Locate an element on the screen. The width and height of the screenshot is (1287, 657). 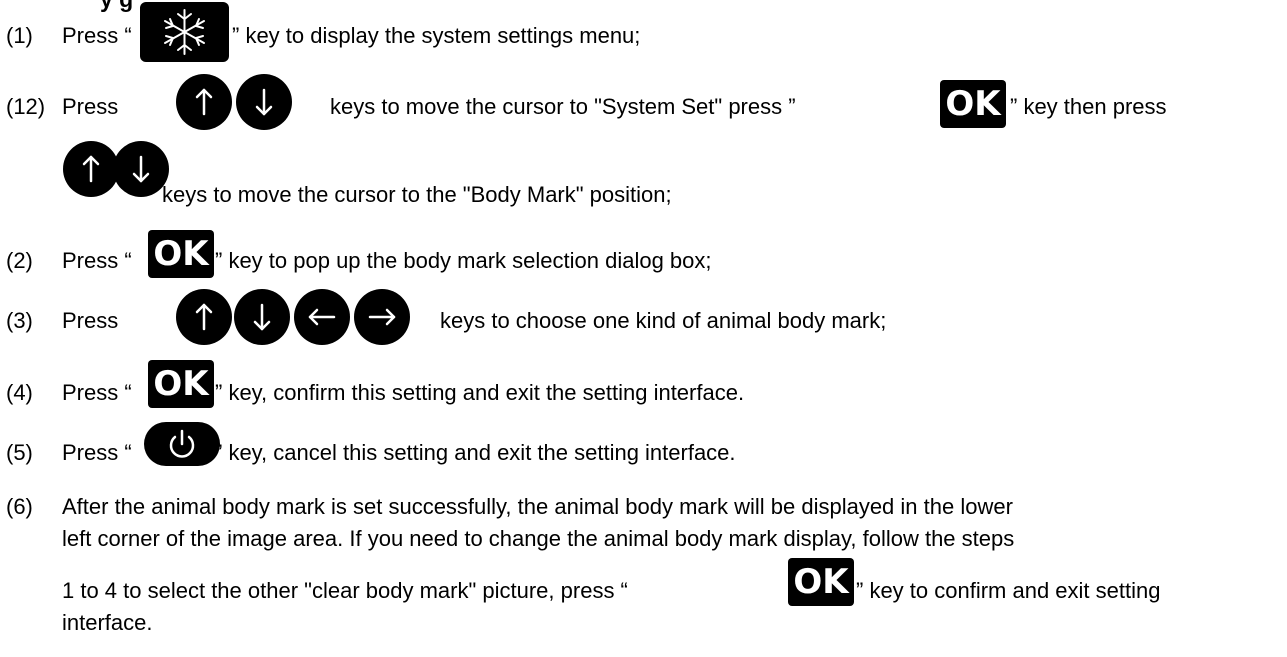
up-down-keys is located at coordinates (235, 105).